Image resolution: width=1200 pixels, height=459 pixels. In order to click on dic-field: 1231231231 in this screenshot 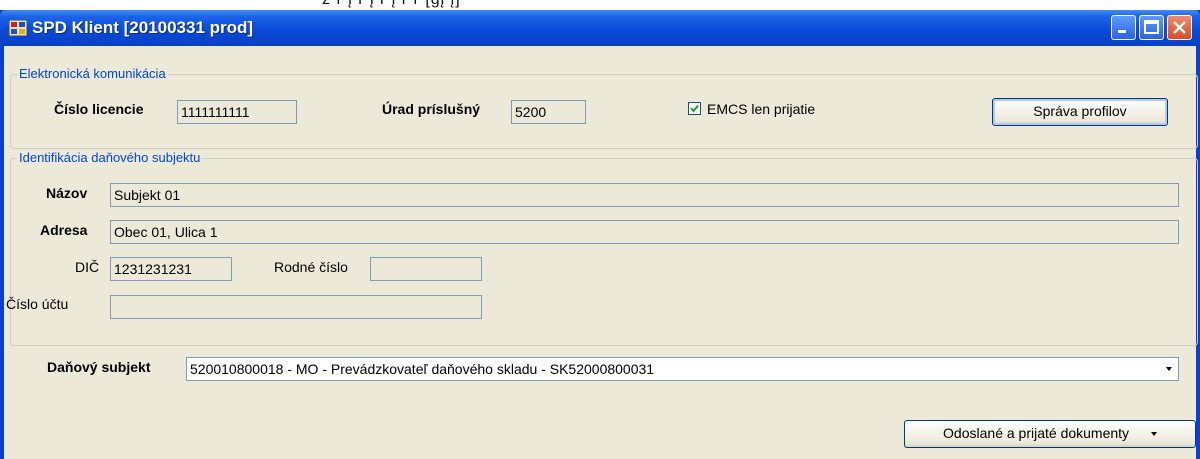, I will do `click(171, 269)`.